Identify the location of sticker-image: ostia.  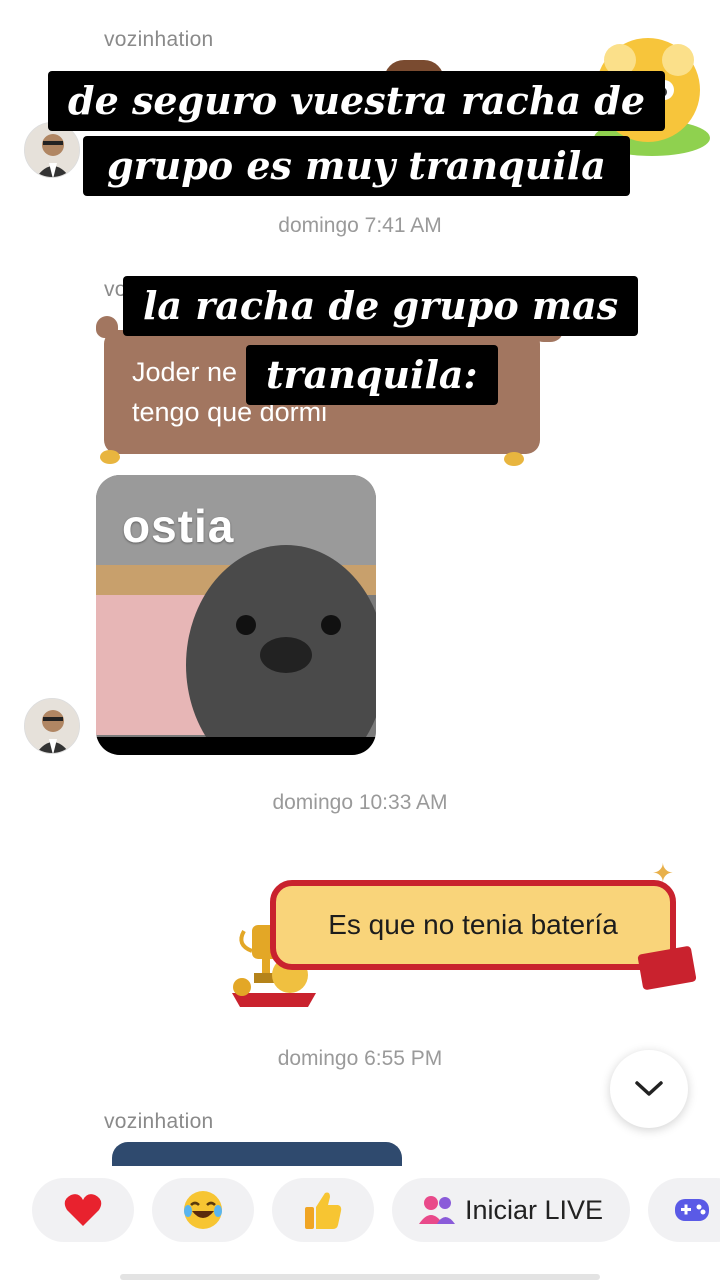
(236, 615).